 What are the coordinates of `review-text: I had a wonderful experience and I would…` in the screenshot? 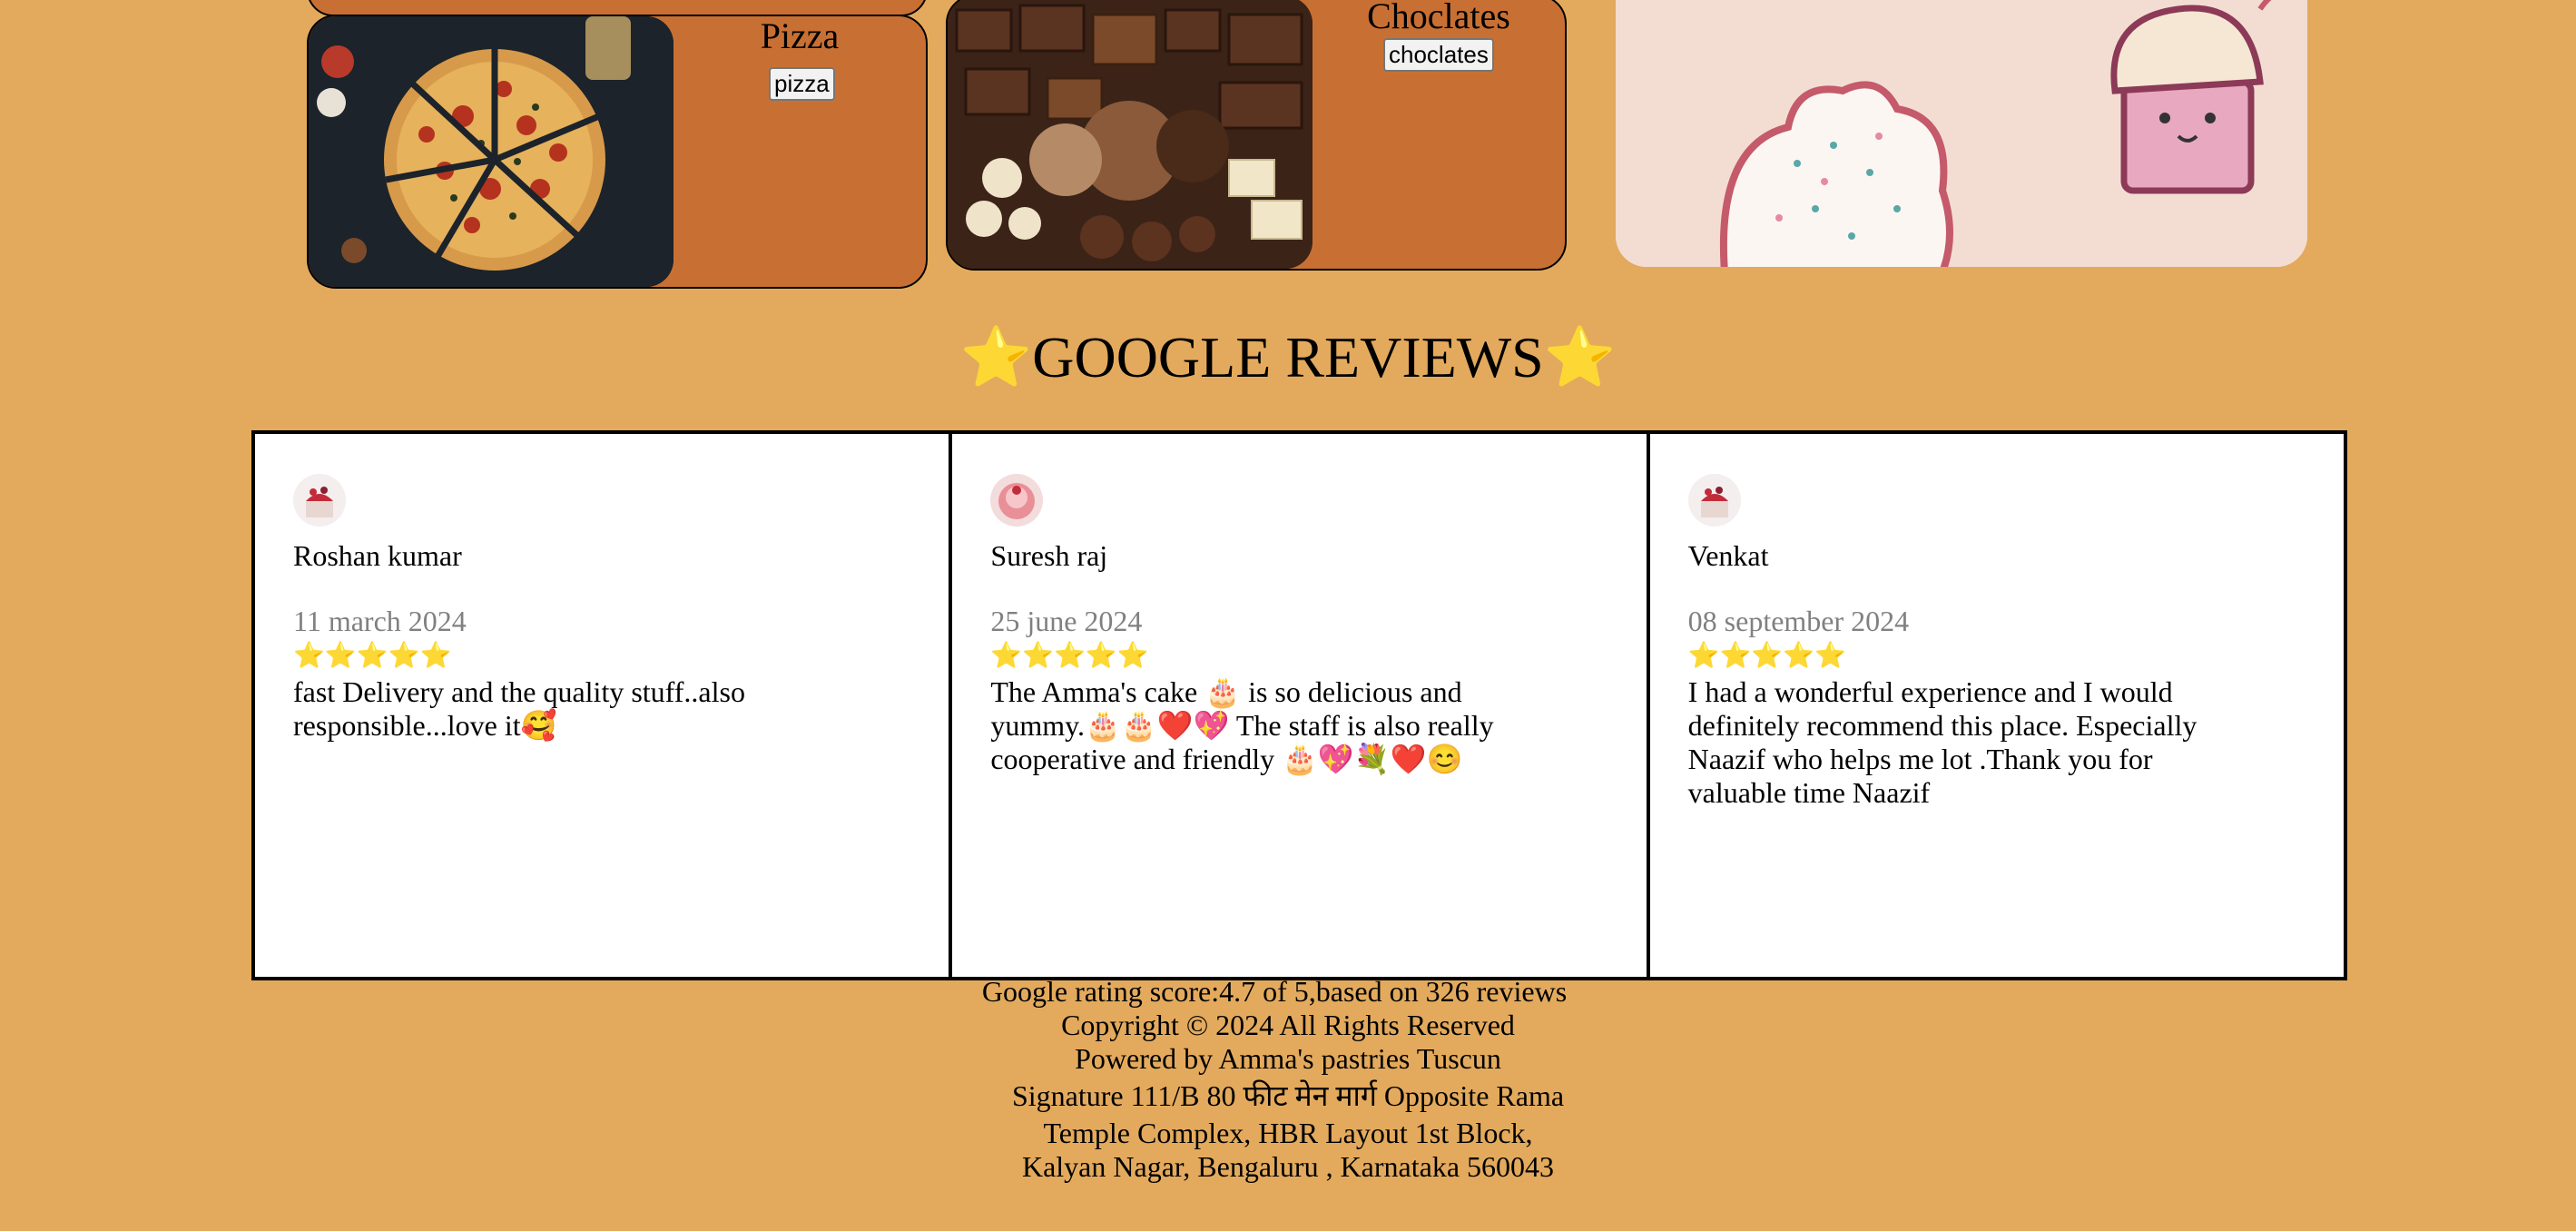 It's located at (1942, 742).